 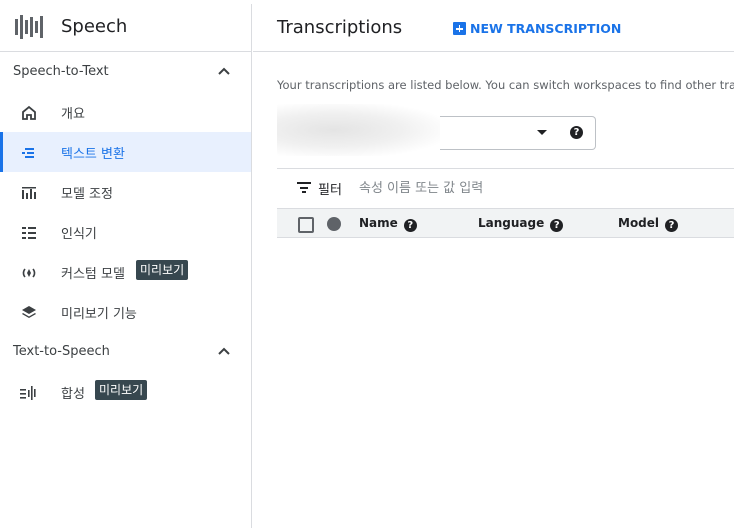 I want to click on product-title: Speech, so click(x=94, y=26).